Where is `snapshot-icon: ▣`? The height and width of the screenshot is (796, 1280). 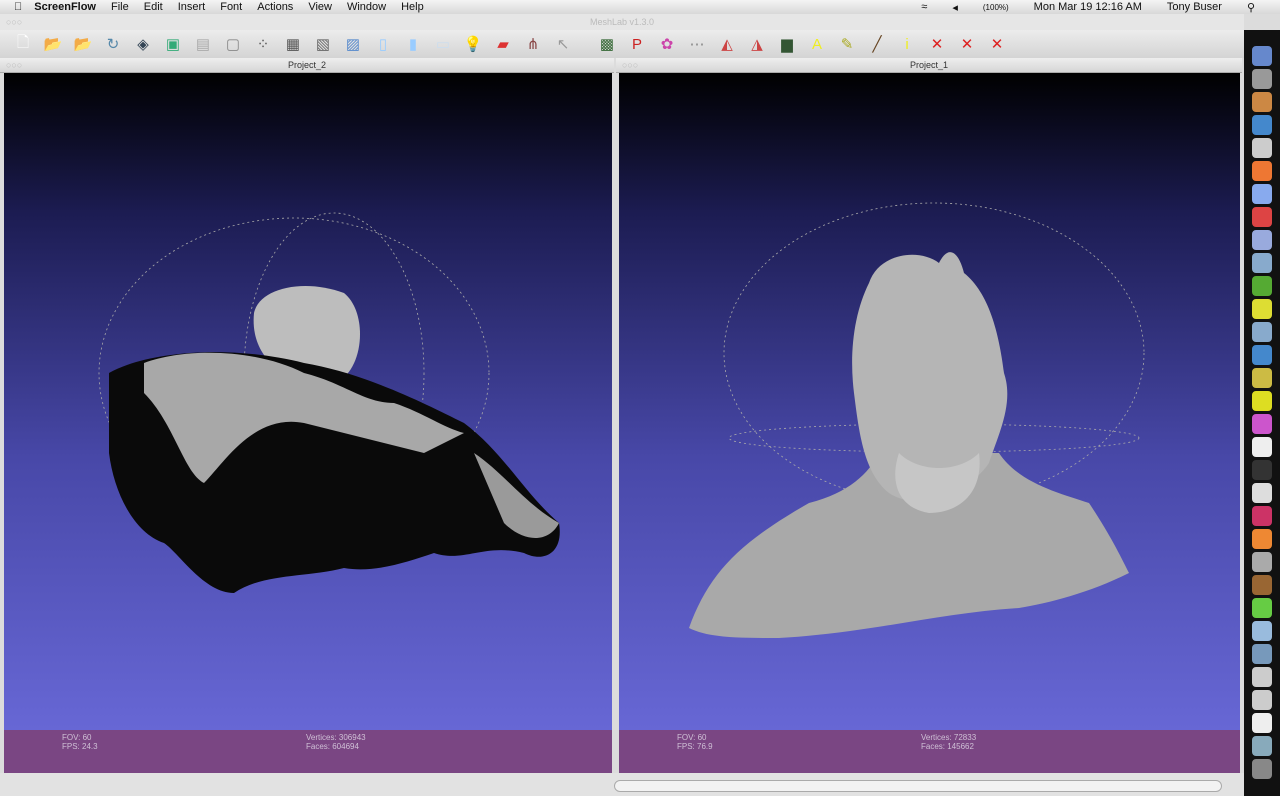 snapshot-icon: ▣ is located at coordinates (173, 44).